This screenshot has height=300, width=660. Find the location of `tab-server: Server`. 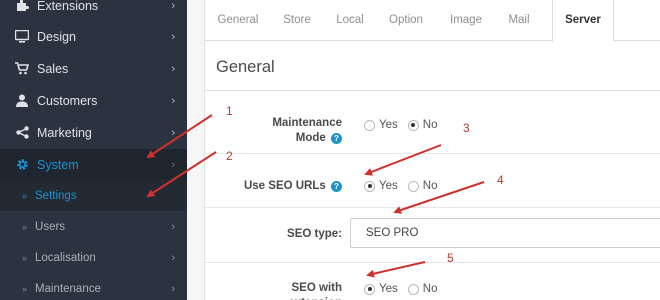

tab-server: Server is located at coordinates (583, 21).